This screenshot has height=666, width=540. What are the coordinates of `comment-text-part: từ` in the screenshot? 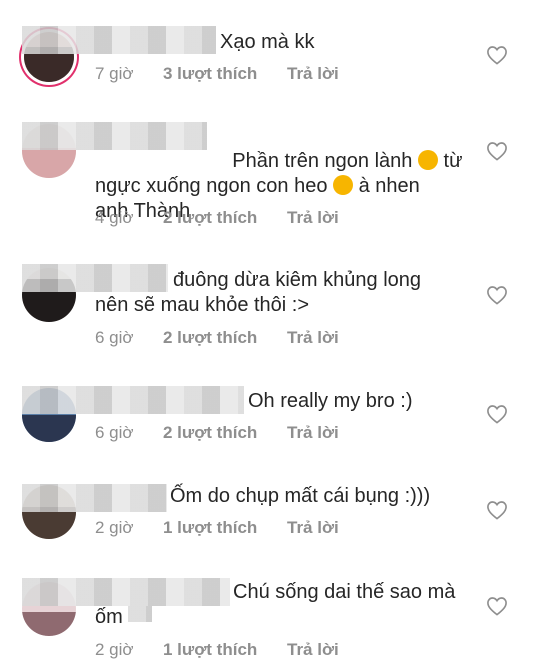 It's located at (453, 161).